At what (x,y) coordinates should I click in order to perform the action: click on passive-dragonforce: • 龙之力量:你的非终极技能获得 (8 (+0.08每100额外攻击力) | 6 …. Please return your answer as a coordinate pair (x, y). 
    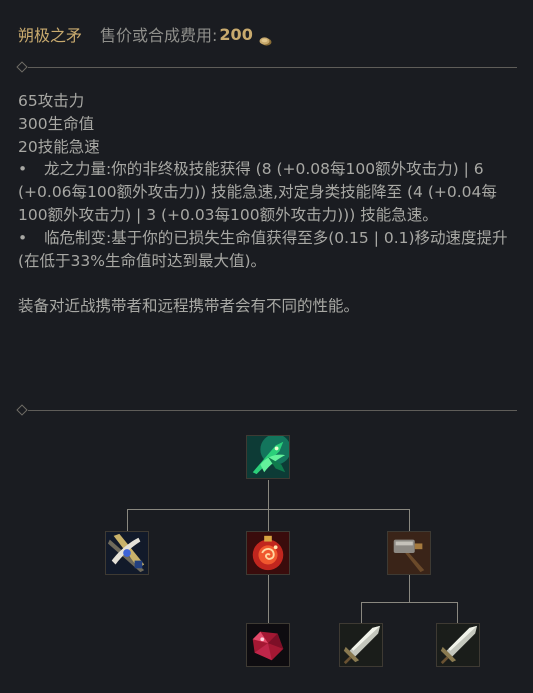
    Looking at the image, I should click on (268, 192).